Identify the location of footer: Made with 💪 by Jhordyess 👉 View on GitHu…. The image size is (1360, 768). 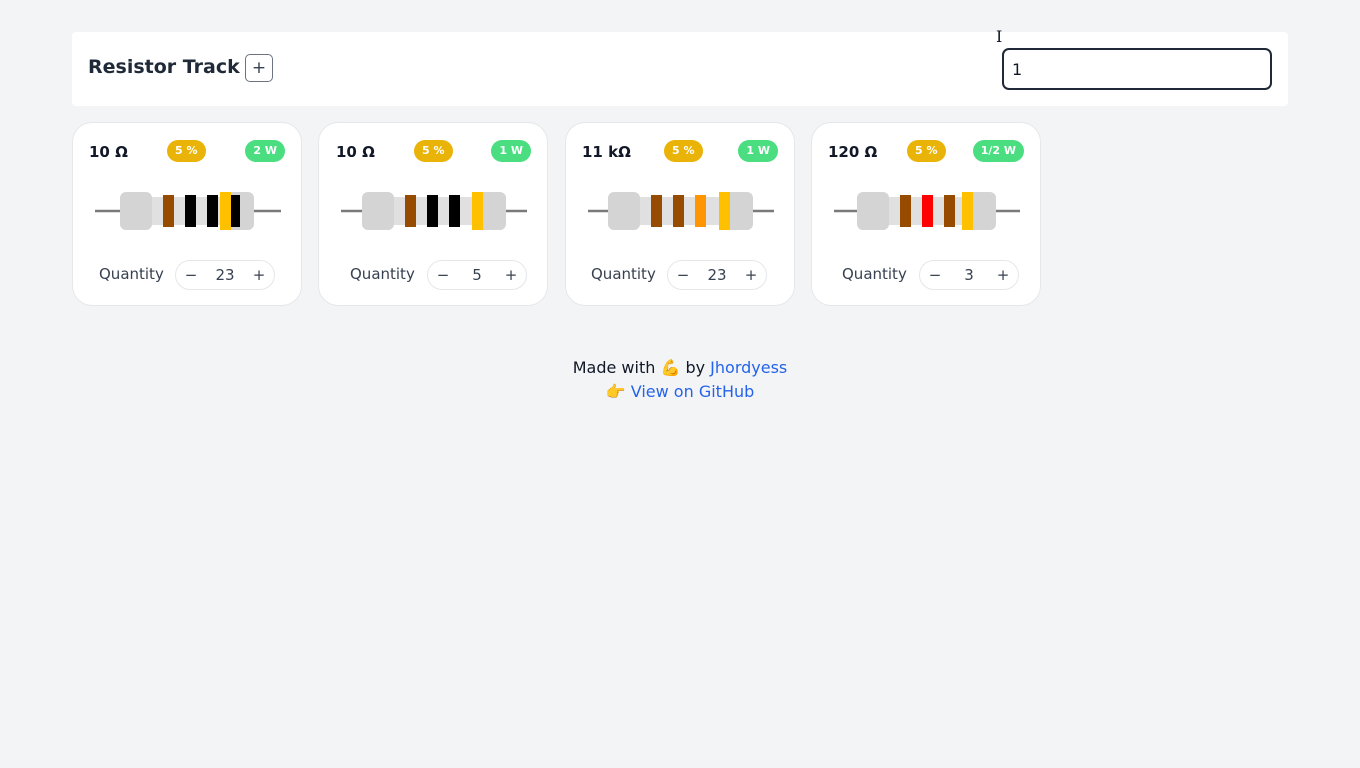
(680, 380).